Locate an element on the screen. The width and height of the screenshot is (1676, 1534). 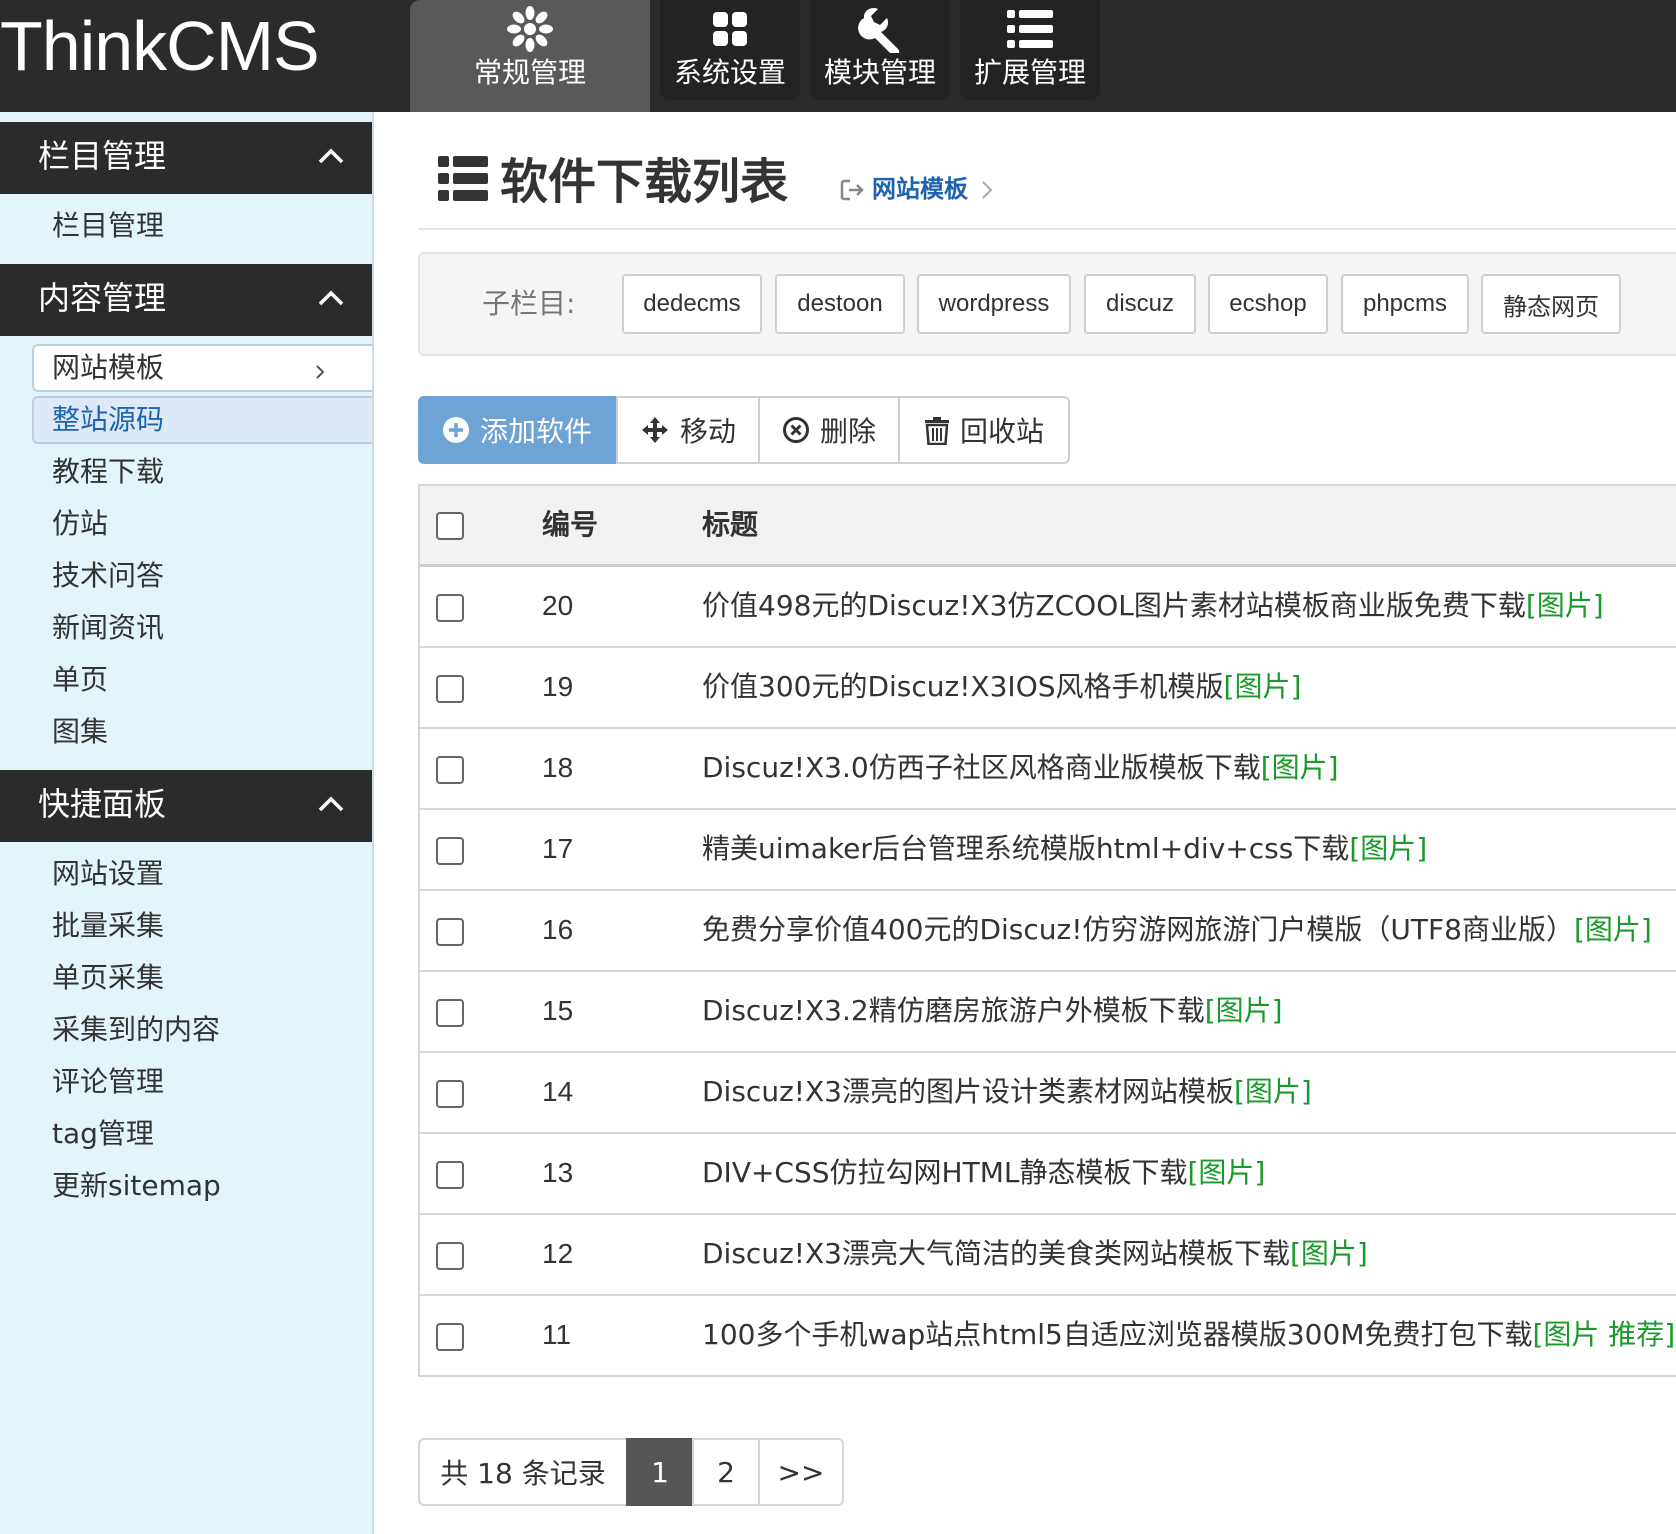
nav-tab-module-management: 模块管理 is located at coordinates (880, 50).